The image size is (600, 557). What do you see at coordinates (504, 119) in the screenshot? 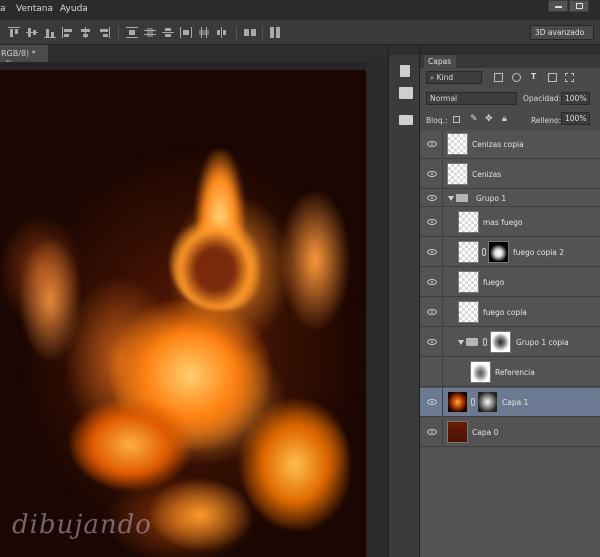
I see `lock-all-icon: 🔒︎` at bounding box center [504, 119].